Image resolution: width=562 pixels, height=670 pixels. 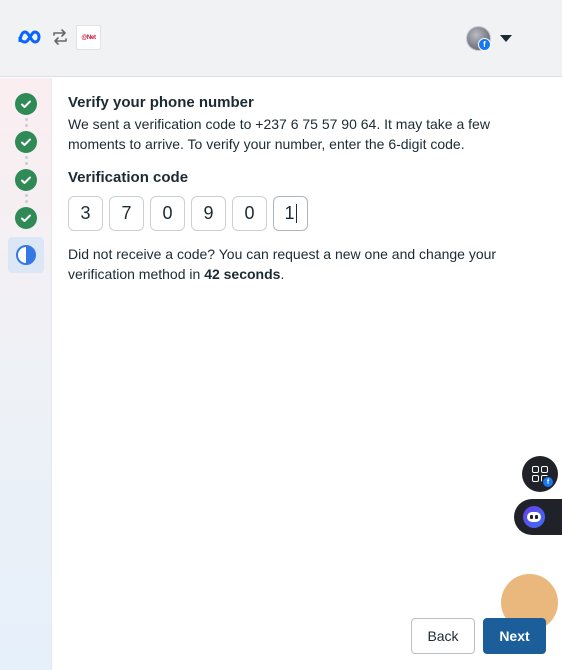 What do you see at coordinates (290, 213) in the screenshot?
I see `code-digit-6: 1` at bounding box center [290, 213].